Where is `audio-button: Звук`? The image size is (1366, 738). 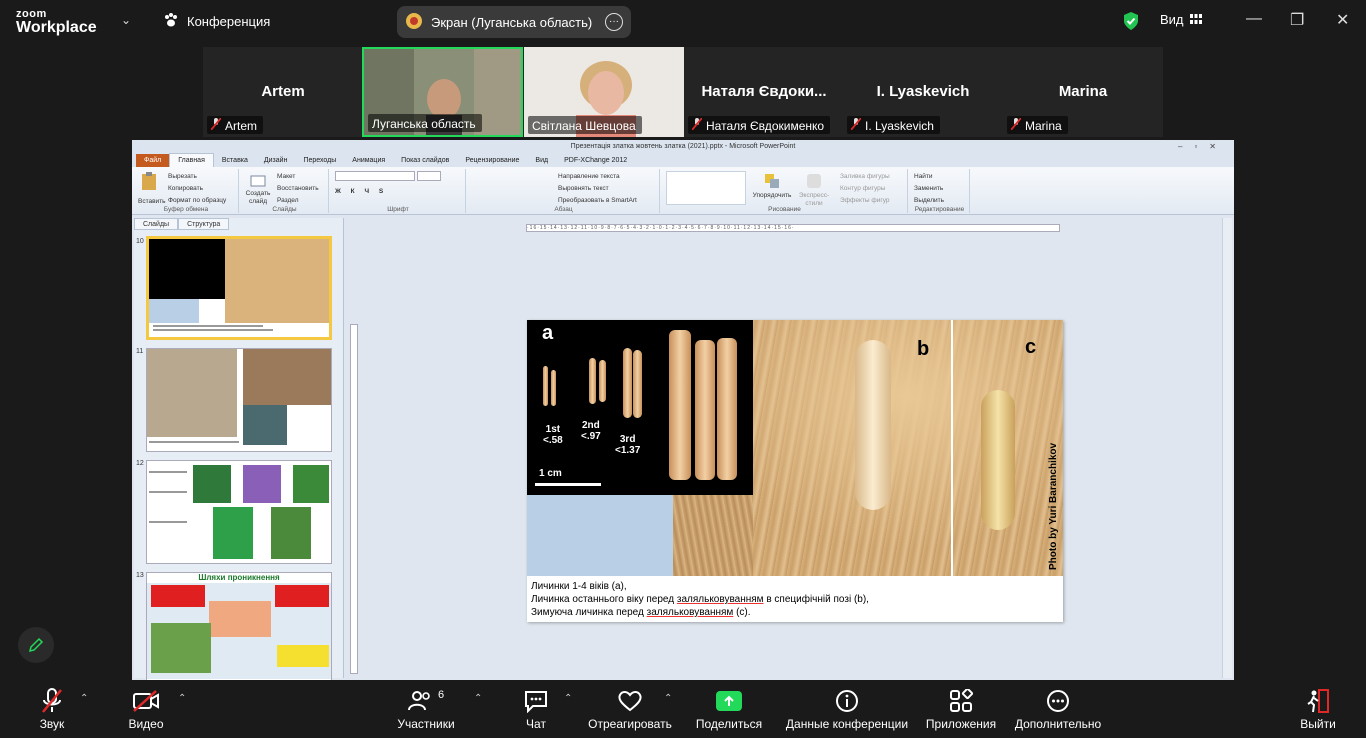 audio-button: Звук is located at coordinates (52, 709).